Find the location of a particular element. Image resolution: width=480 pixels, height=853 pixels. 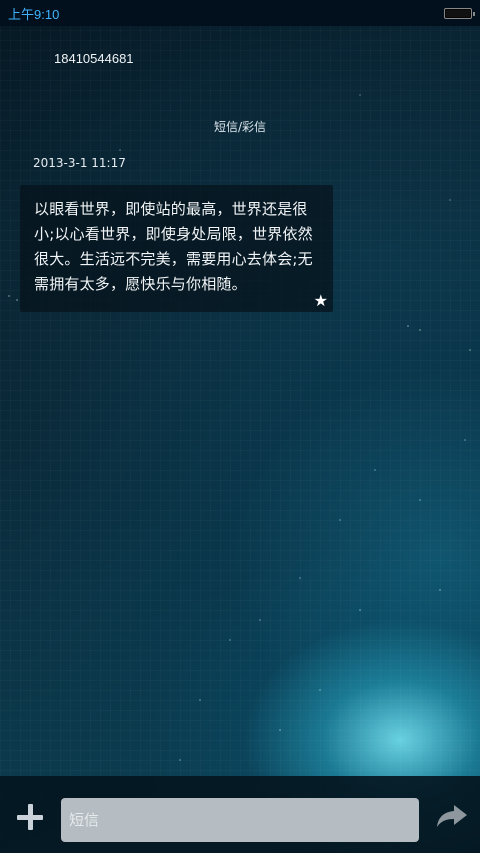

contact-number: 18410544681 is located at coordinates (94, 58).